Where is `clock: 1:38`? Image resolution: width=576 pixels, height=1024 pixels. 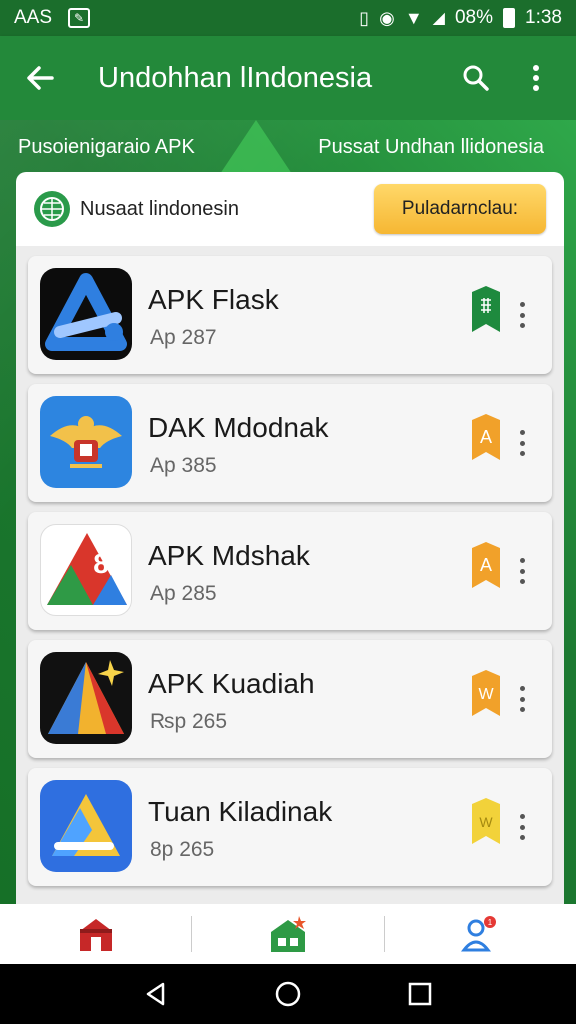 clock: 1:38 is located at coordinates (543, 17).